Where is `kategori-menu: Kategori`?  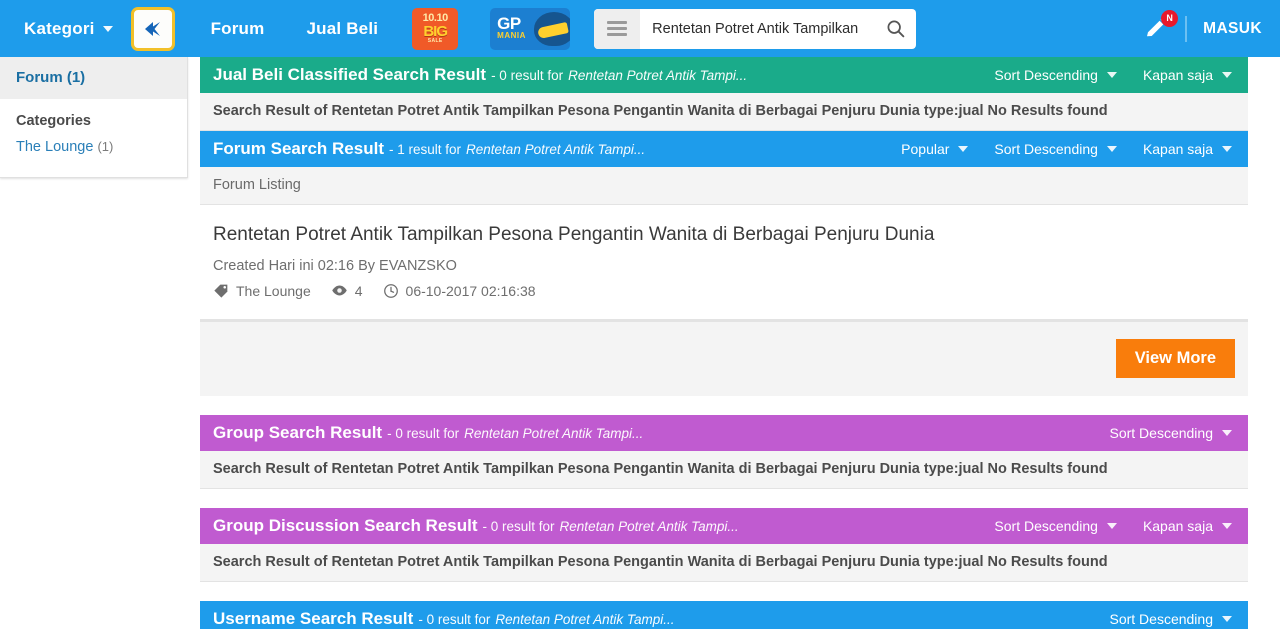 kategori-menu: Kategori is located at coordinates (68, 29).